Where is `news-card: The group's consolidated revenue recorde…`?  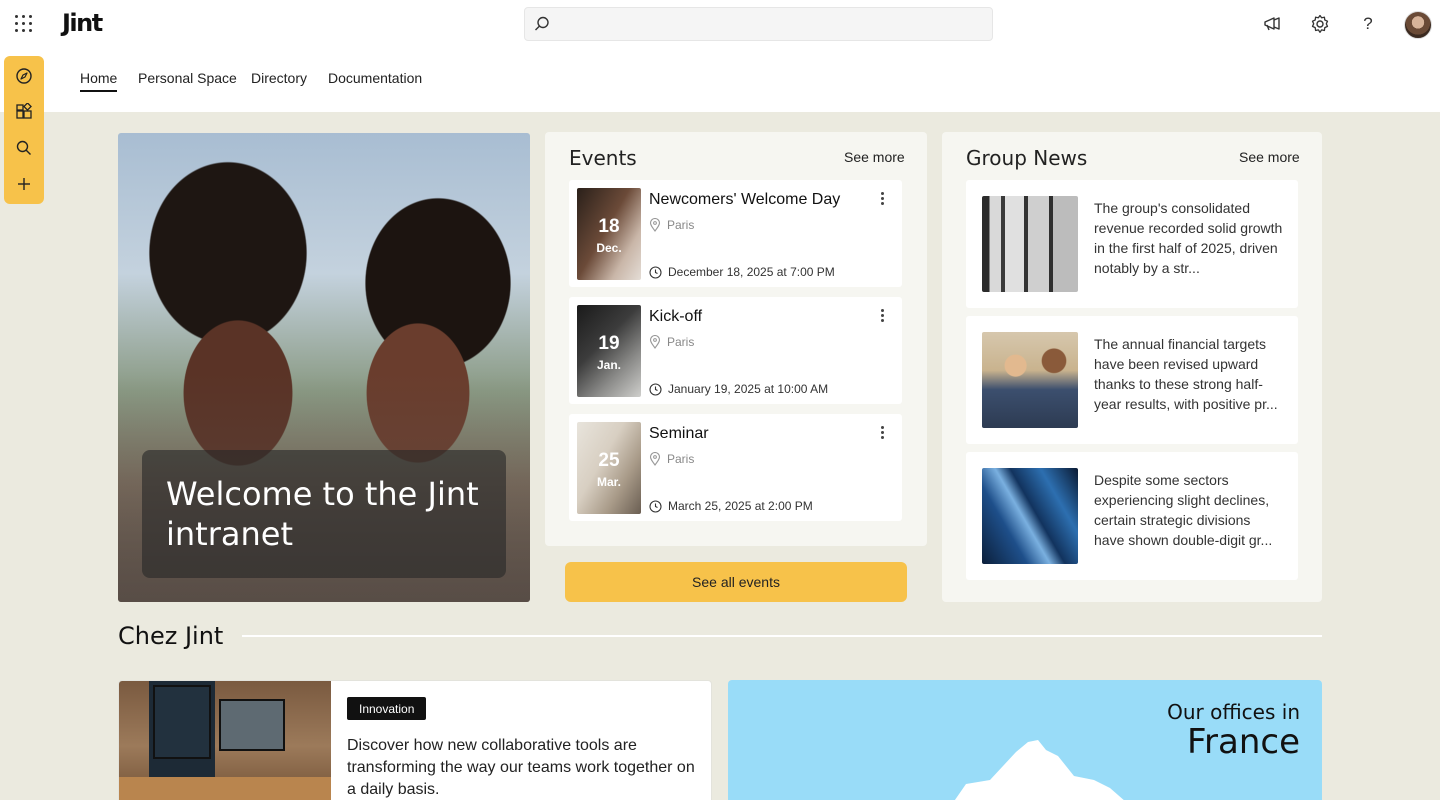
news-card: The group's consolidated revenue recorde… is located at coordinates (1132, 244).